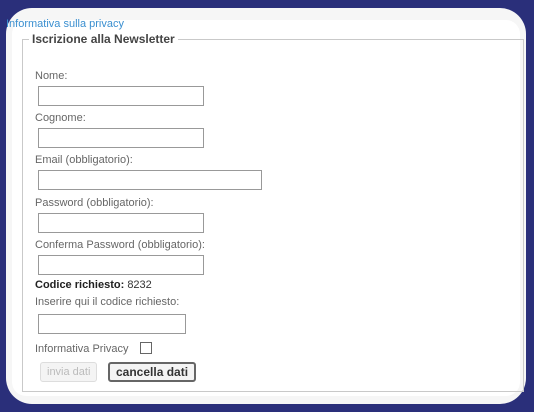 The height and width of the screenshot is (412, 534). Describe the element at coordinates (121, 265) in the screenshot. I see `confirm-password-field` at that location.